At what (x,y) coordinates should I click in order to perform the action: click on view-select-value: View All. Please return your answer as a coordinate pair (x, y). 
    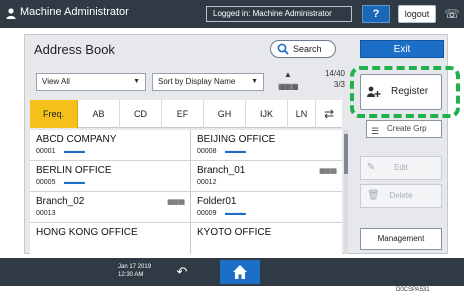
    Looking at the image, I should click on (56, 81).